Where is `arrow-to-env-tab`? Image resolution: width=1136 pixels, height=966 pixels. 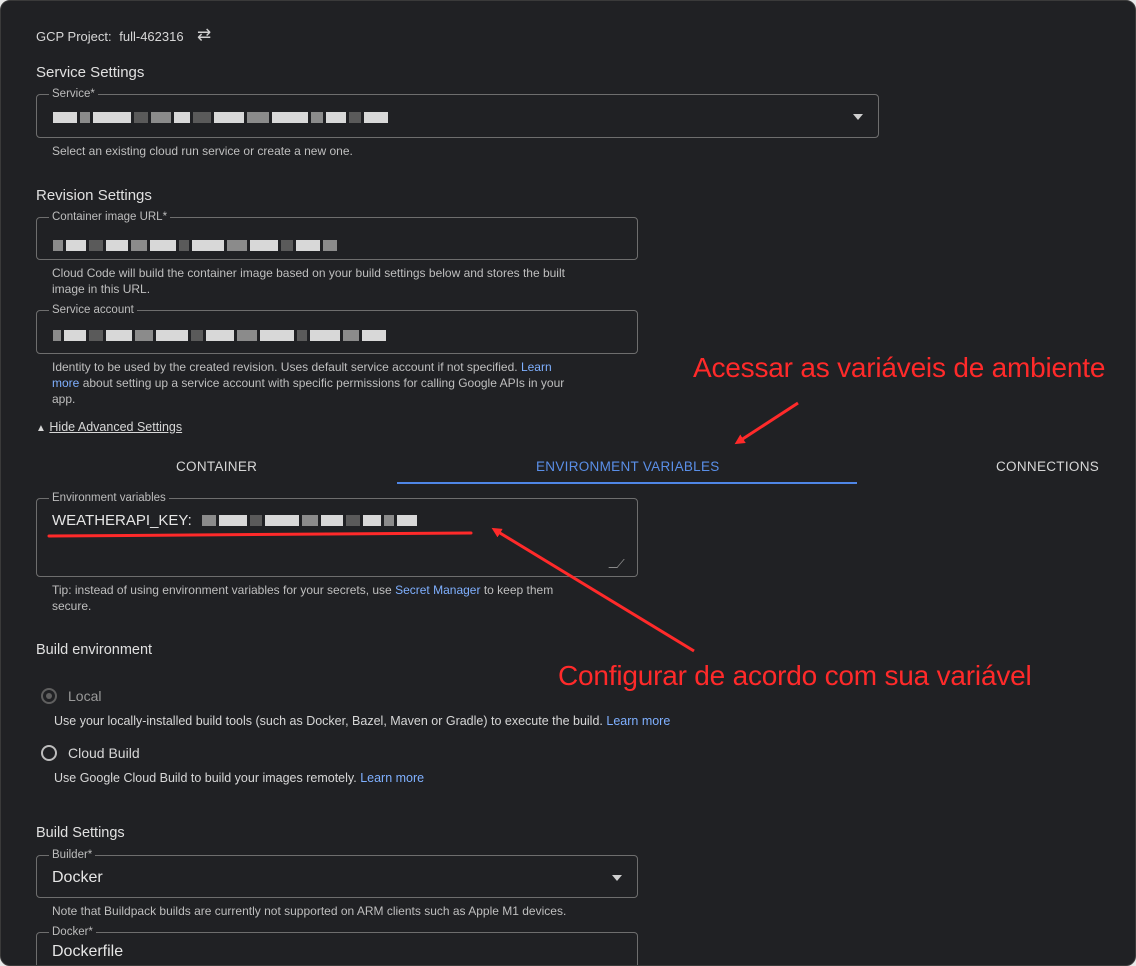 arrow-to-env-tab is located at coordinates (766, 423).